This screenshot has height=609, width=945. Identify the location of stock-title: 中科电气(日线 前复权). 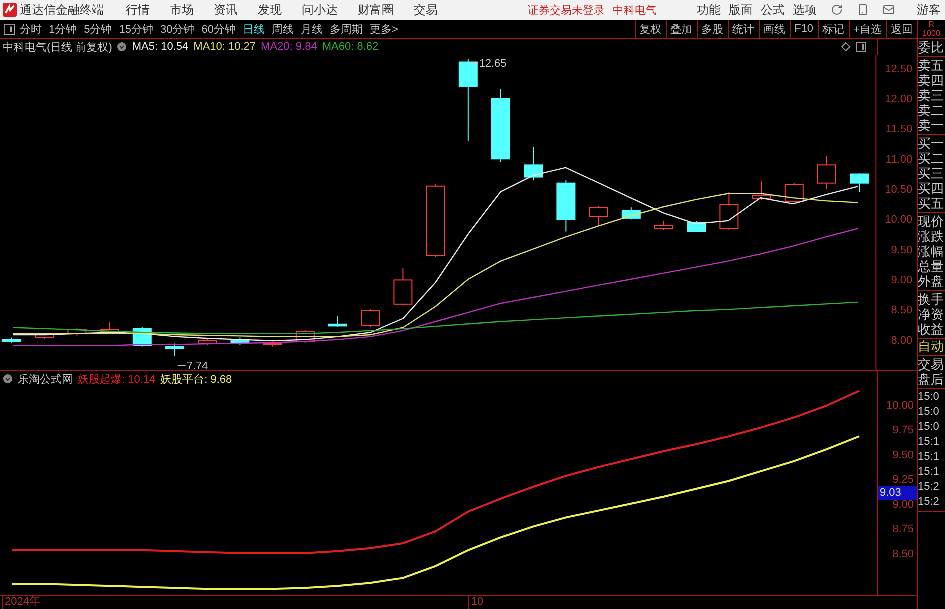
(57, 47).